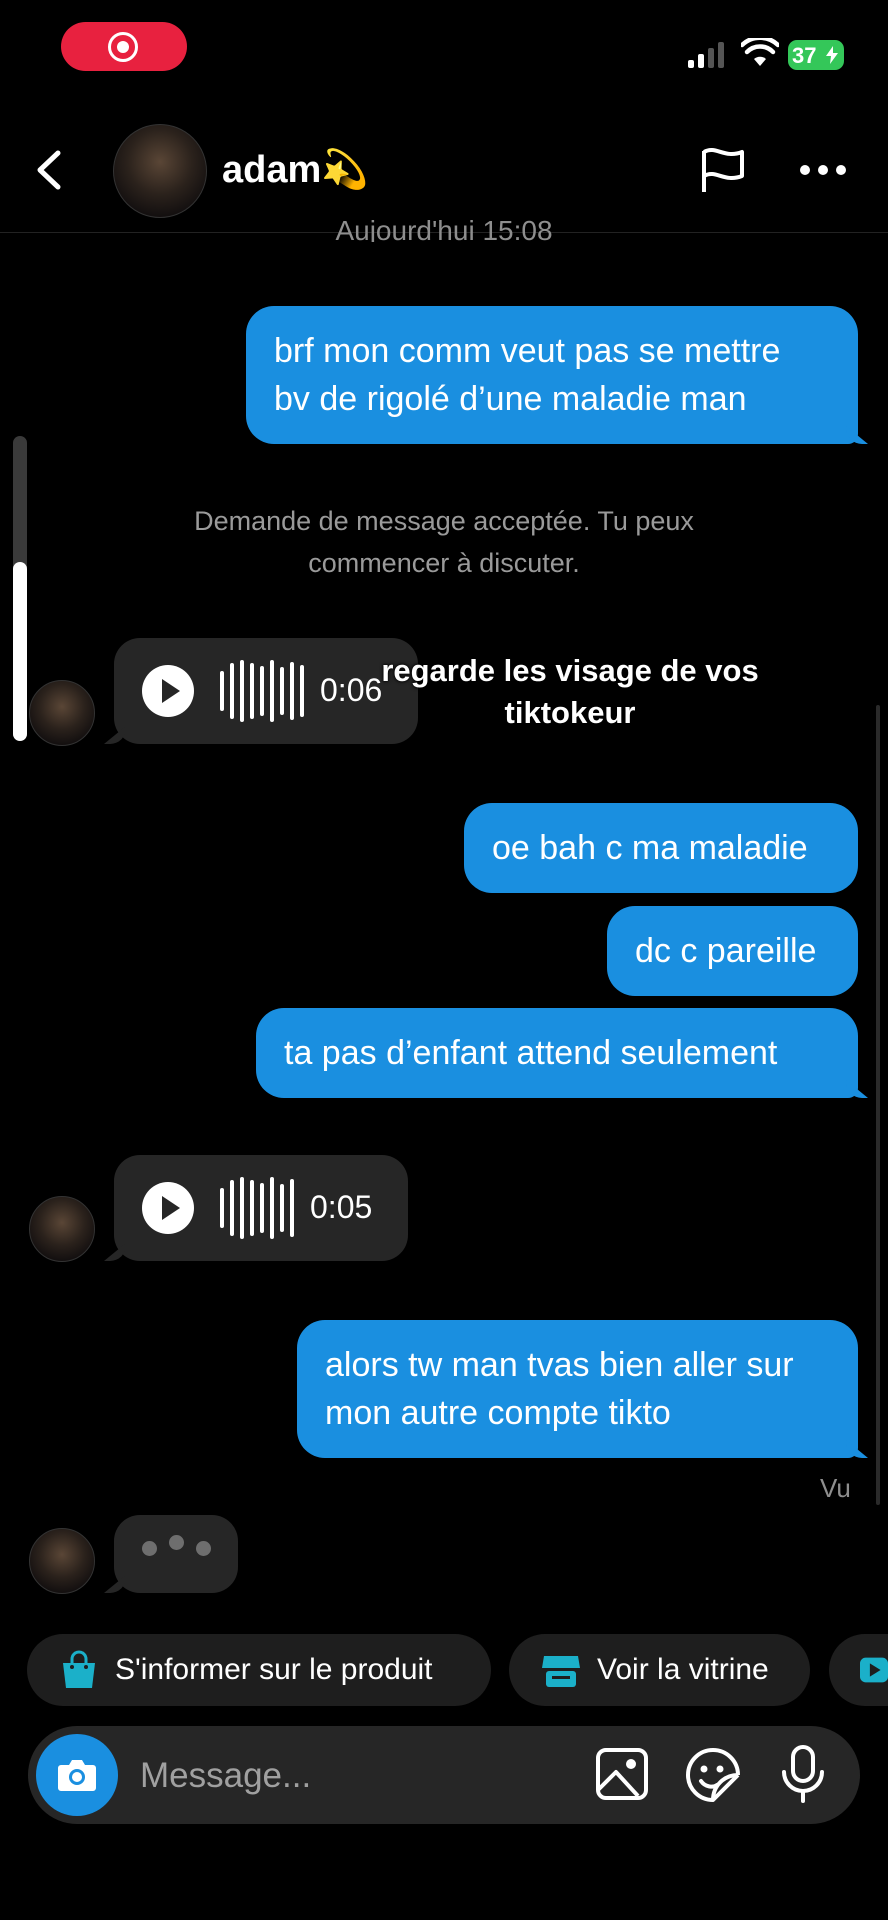  Describe the element at coordinates (510, 399) in the screenshot. I see `message-line: bv de rigolé d’une maladie man` at that location.